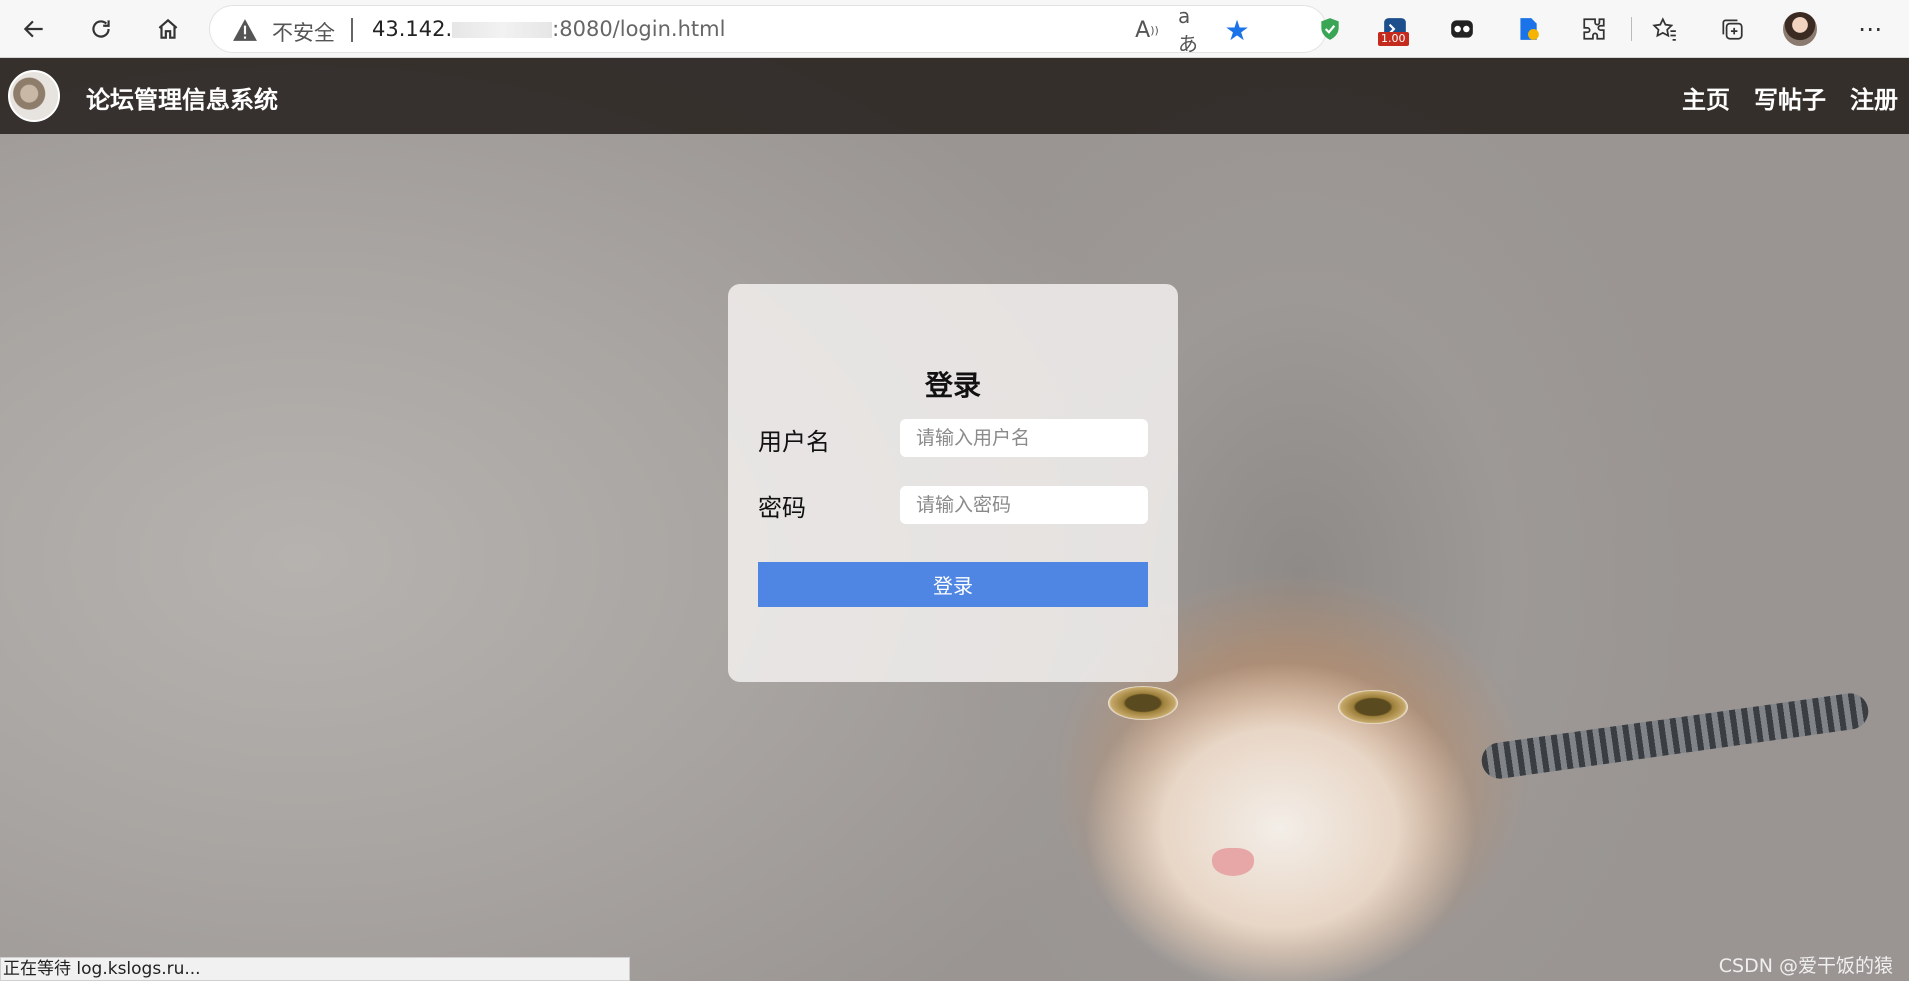  Describe the element at coordinates (34, 96) in the screenshot. I see `site-logo` at that location.